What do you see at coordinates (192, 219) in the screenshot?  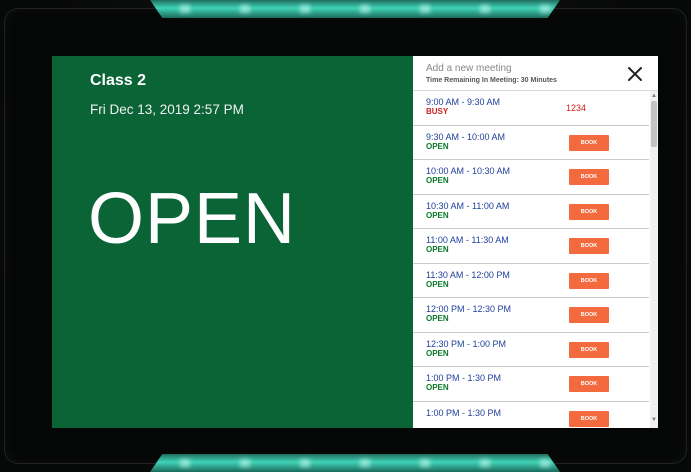 I see `room-status: OPEN` at bounding box center [192, 219].